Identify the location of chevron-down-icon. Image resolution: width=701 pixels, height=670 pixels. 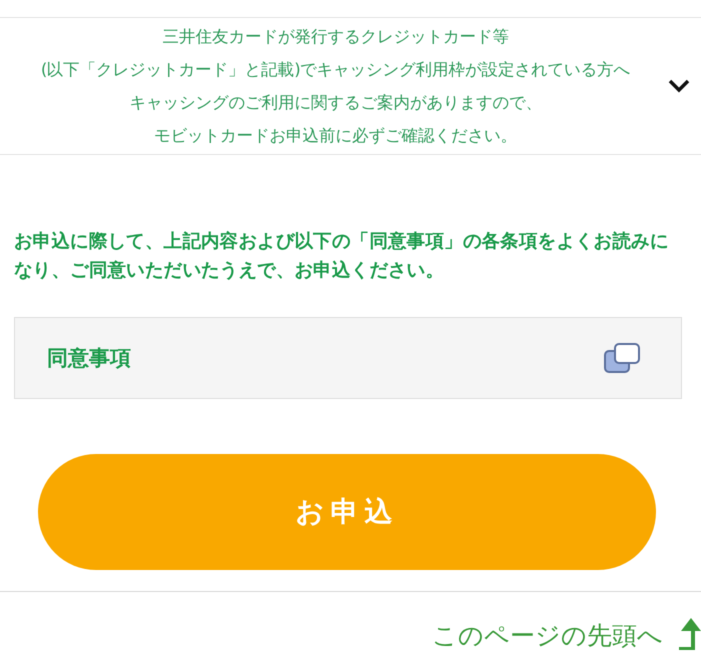
(679, 86).